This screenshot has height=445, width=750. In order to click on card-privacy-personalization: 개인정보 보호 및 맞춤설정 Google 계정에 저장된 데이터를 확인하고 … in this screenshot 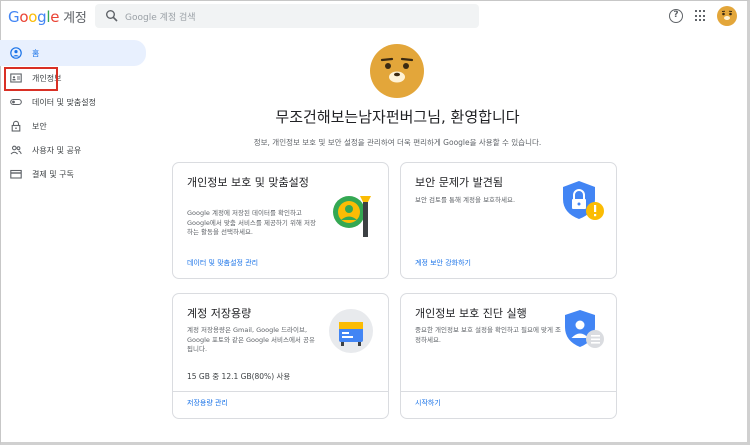, I will do `click(280, 220)`.